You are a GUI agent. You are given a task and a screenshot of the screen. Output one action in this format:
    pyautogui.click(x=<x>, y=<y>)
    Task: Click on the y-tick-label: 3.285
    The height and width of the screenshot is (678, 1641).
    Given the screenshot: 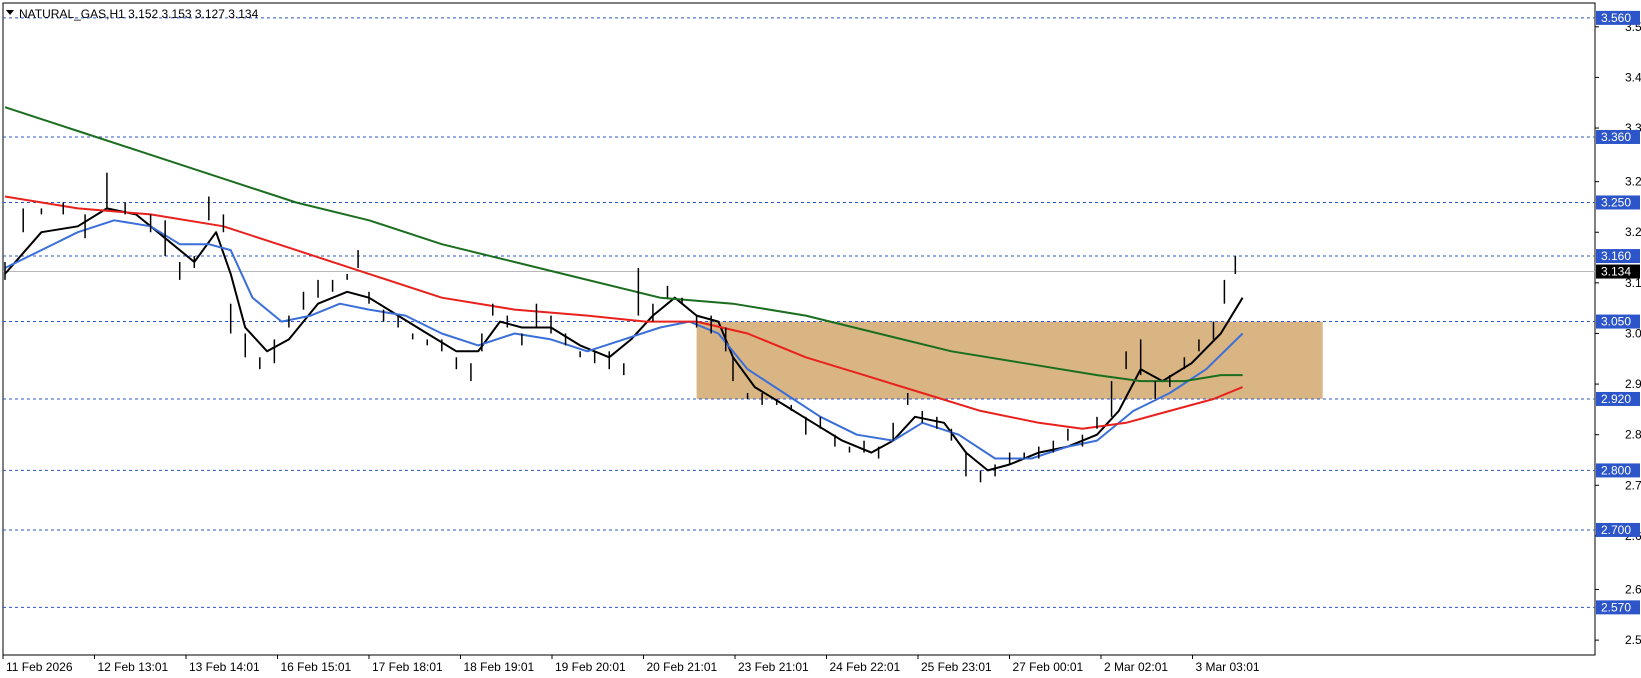 What is the action you would take?
    pyautogui.click(x=1633, y=182)
    